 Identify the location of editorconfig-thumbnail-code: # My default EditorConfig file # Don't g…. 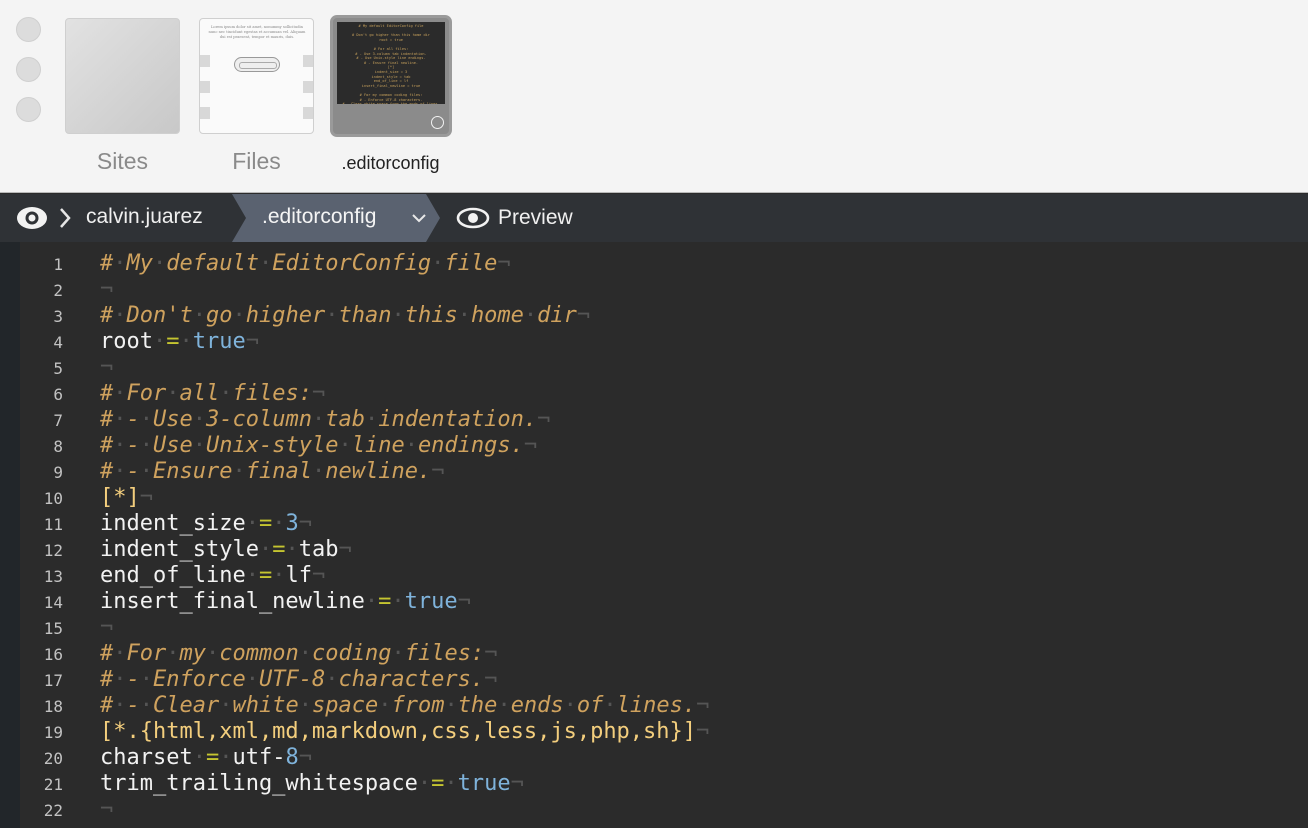
(391, 63).